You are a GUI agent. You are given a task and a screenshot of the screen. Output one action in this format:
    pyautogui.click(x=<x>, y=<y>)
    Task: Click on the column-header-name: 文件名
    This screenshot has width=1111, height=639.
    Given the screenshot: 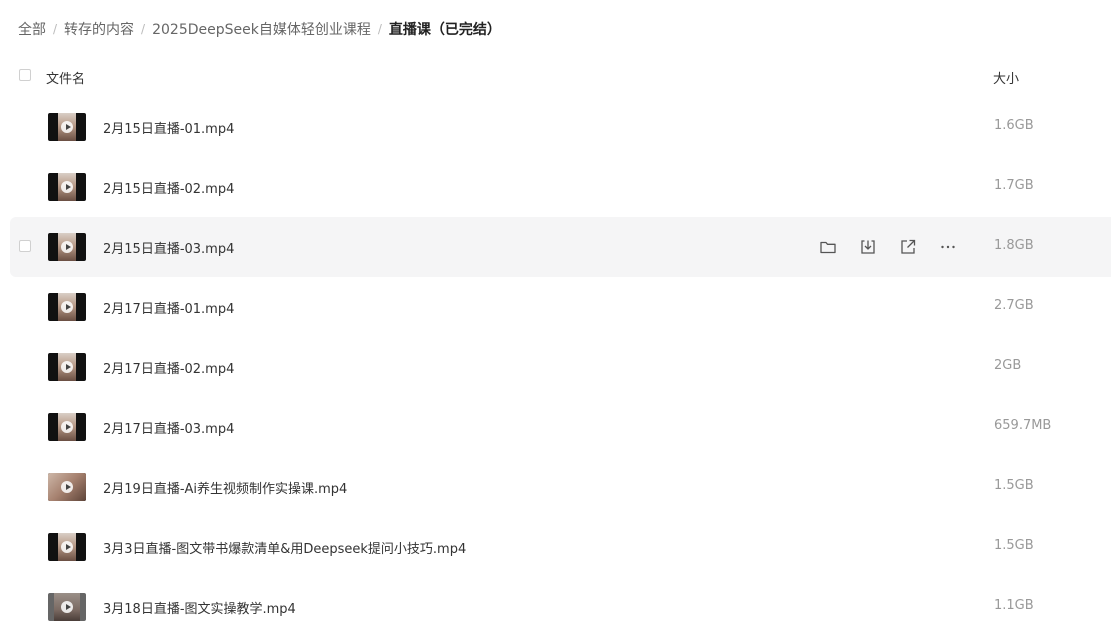 What is the action you would take?
    pyautogui.click(x=65, y=77)
    